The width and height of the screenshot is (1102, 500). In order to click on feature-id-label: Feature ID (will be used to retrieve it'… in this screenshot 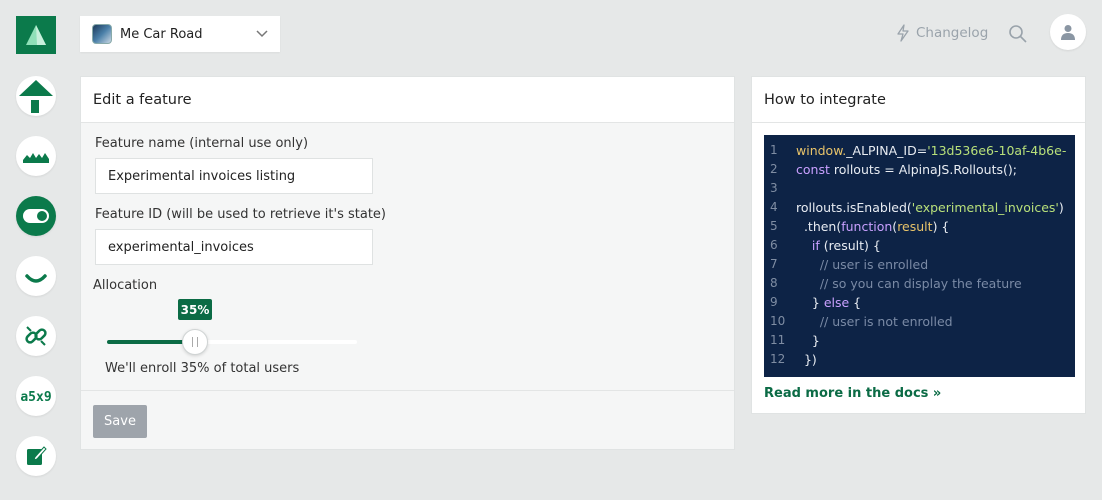, I will do `click(240, 214)`.